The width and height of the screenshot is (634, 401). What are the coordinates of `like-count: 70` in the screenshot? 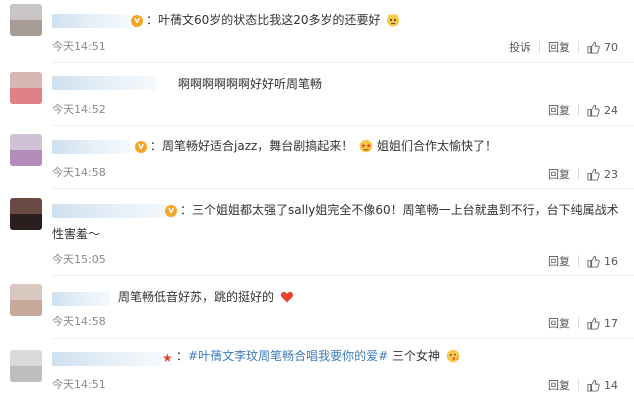 It's located at (611, 47).